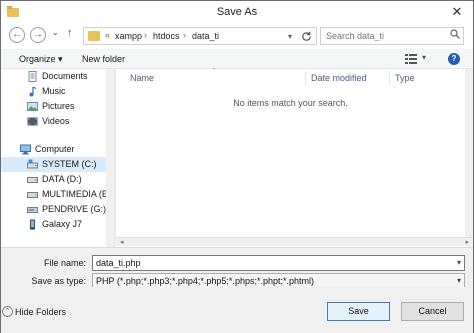 Image resolution: width=474 pixels, height=333 pixels. Describe the element at coordinates (214, 71) in the screenshot. I see `sort-indicator-icon: ⌃` at that location.